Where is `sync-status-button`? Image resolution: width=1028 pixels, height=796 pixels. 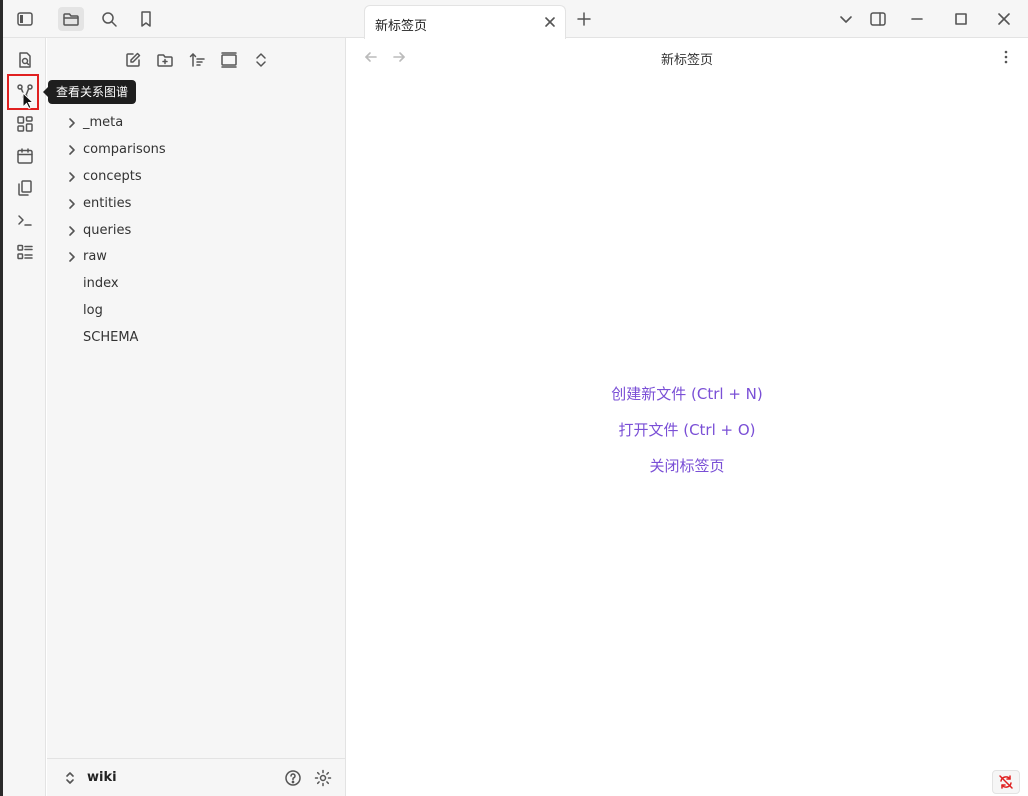
sync-status-button is located at coordinates (1006, 782).